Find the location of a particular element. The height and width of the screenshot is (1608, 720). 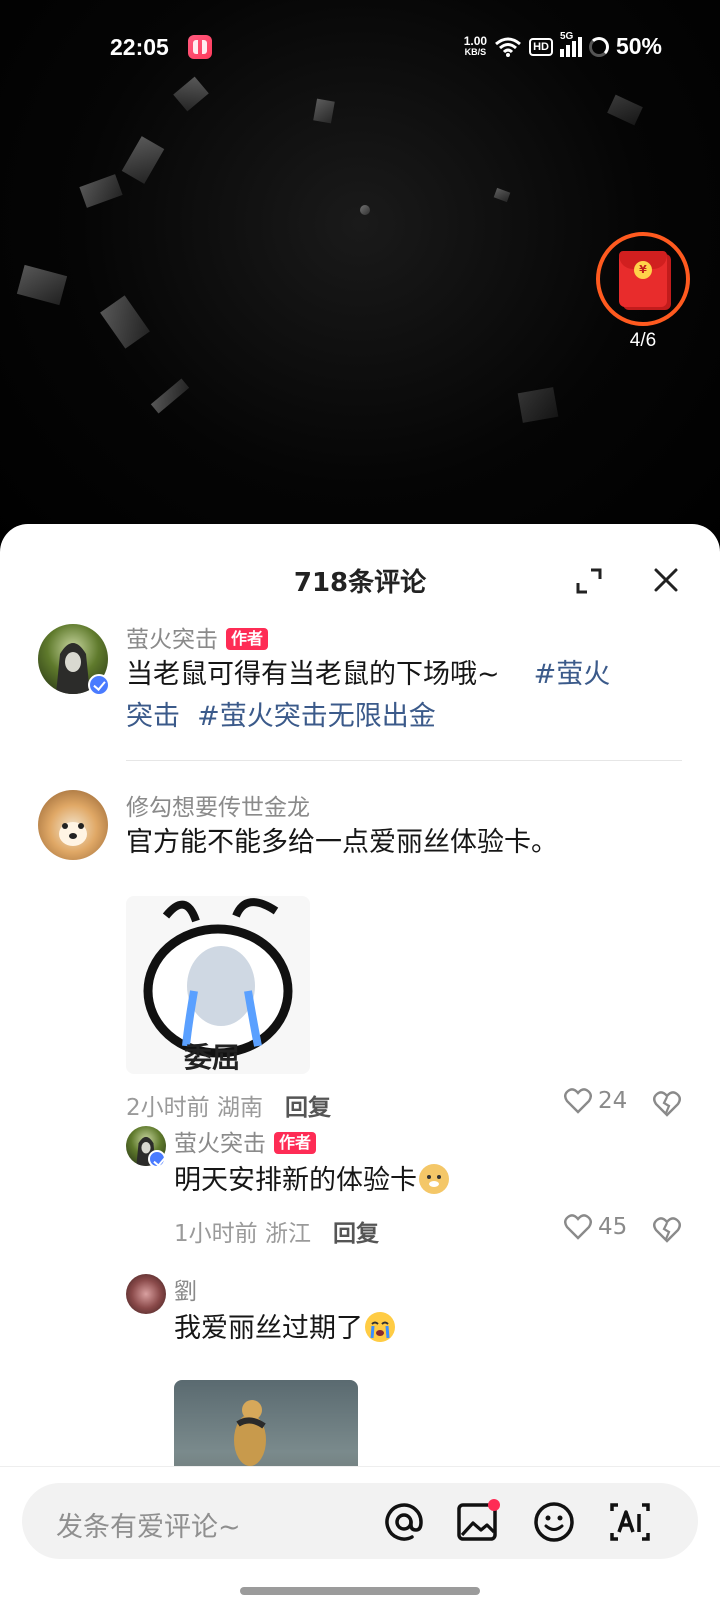

comment-count-title: 718条评论 is located at coordinates (360, 583).